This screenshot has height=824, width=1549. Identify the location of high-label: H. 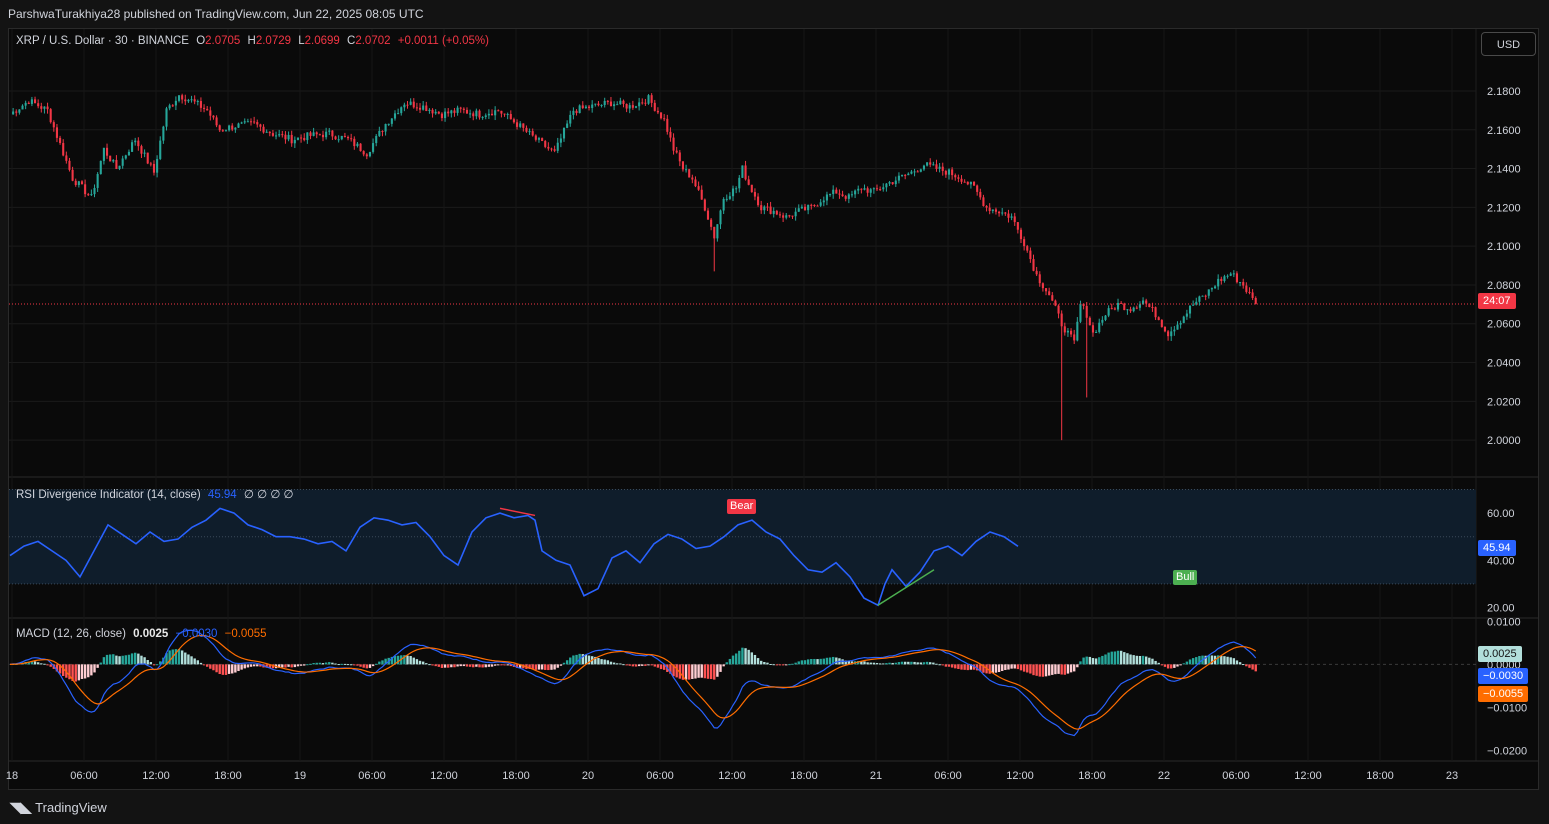
(251, 41).